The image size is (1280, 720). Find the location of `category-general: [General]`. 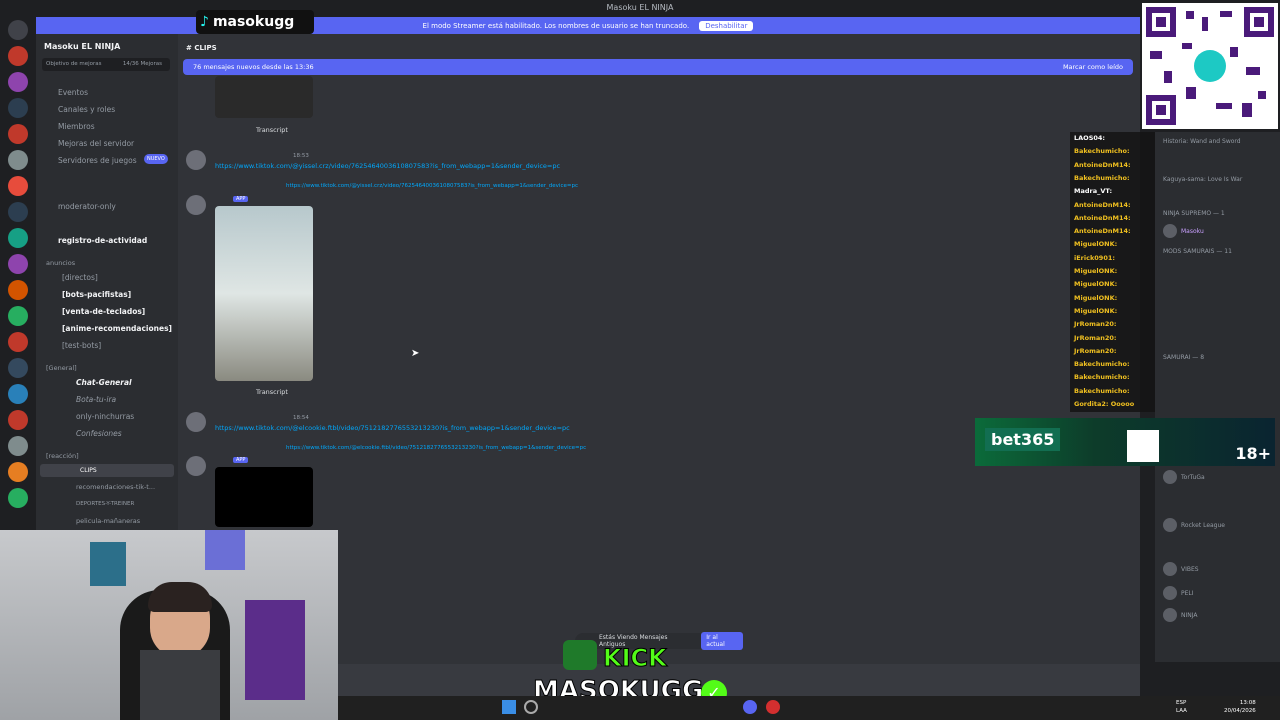

category-general: [General] is located at coordinates (61, 368).